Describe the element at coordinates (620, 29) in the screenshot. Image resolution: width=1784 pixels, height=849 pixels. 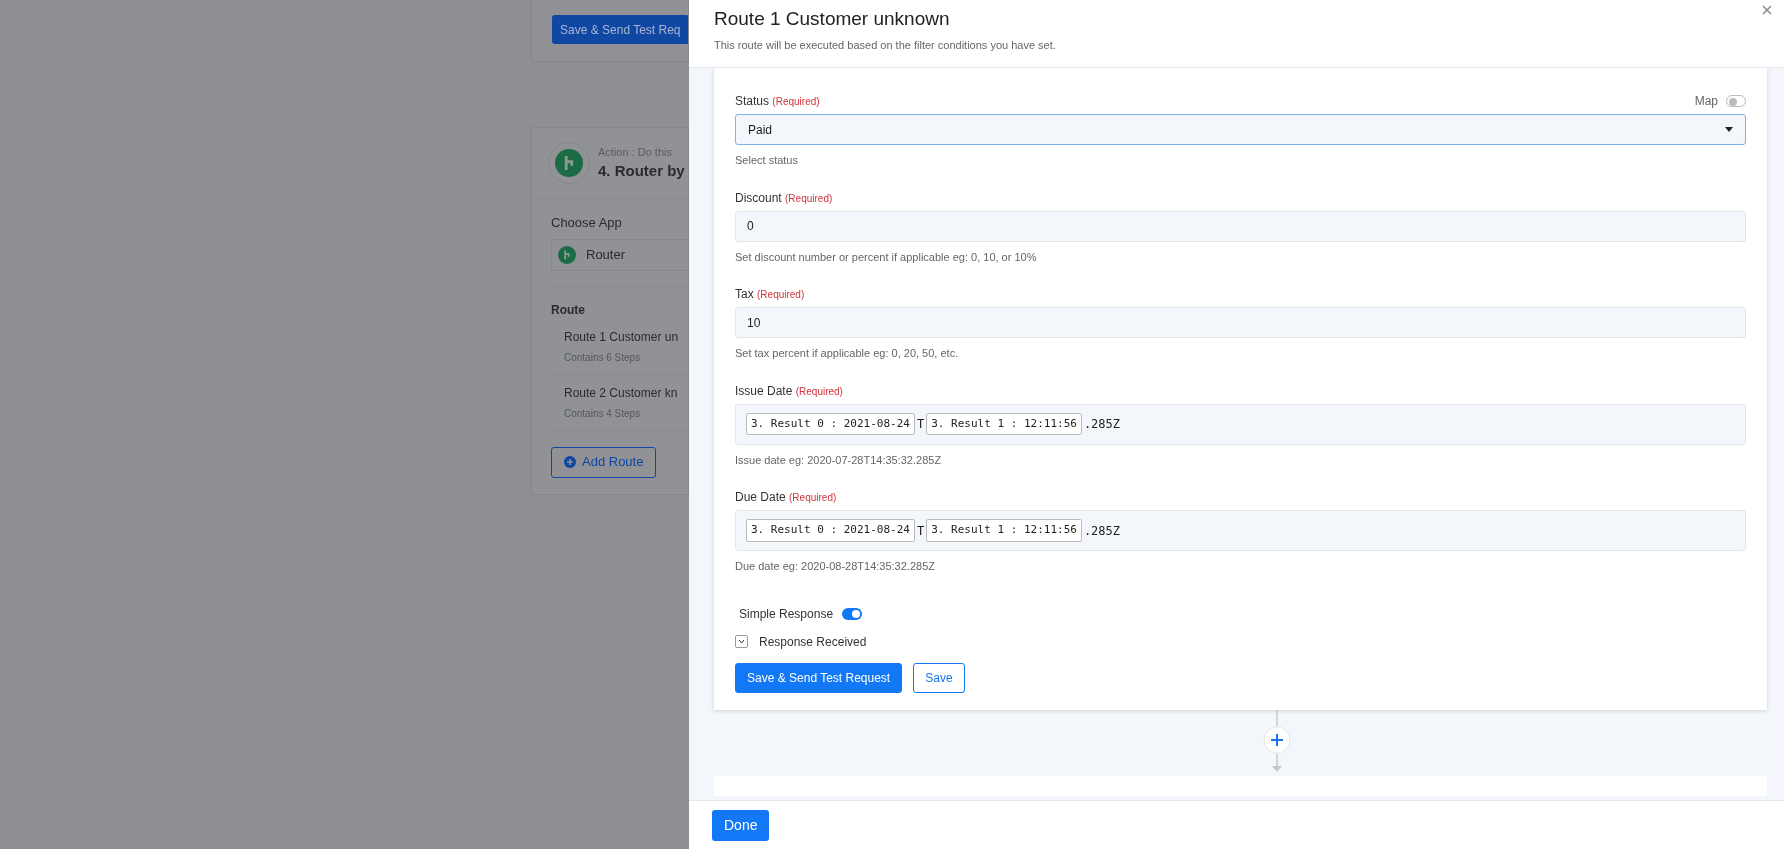
I see `save-send-test-button: Save & Send Test Req` at that location.